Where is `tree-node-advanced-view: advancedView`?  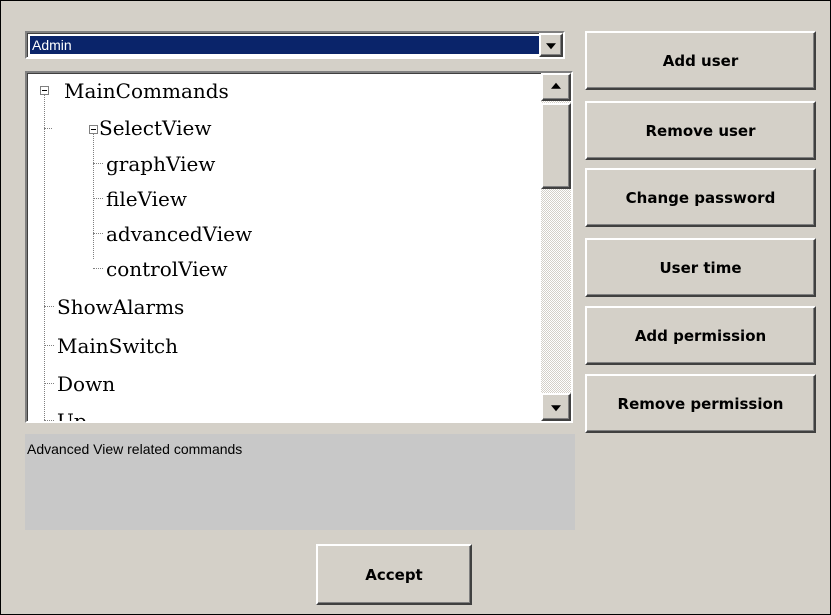
tree-node-advanced-view: advancedView is located at coordinates (179, 234).